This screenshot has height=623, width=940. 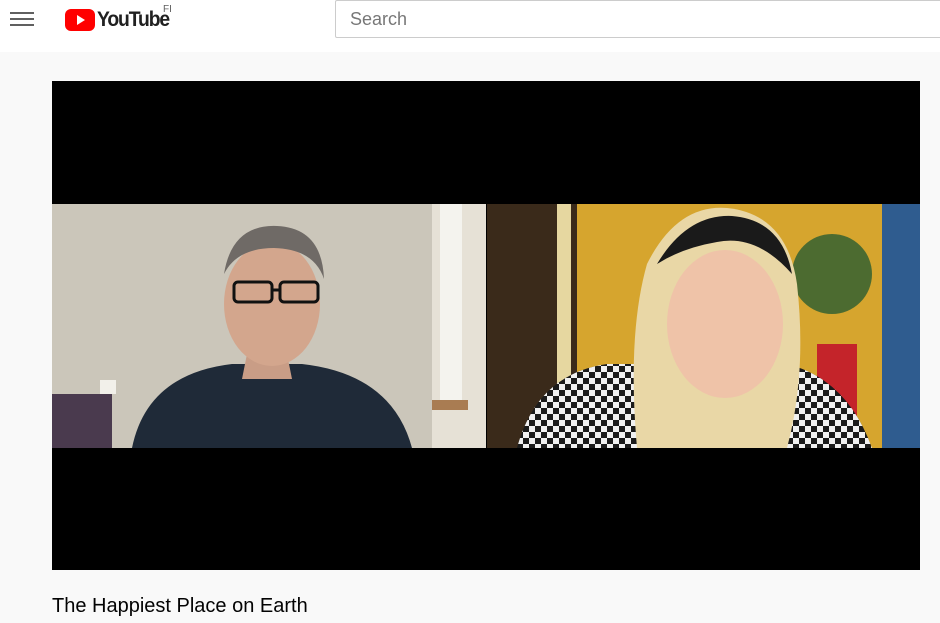 I want to click on logo-text: YouTube, so click(x=133, y=19).